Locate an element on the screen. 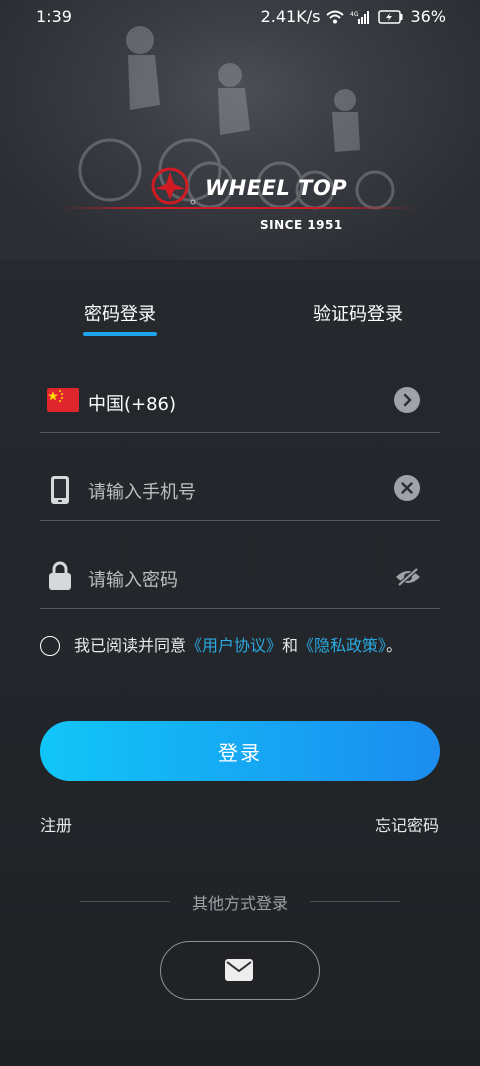 The width and height of the screenshot is (480, 1066). eye-off-icon is located at coordinates (408, 577).